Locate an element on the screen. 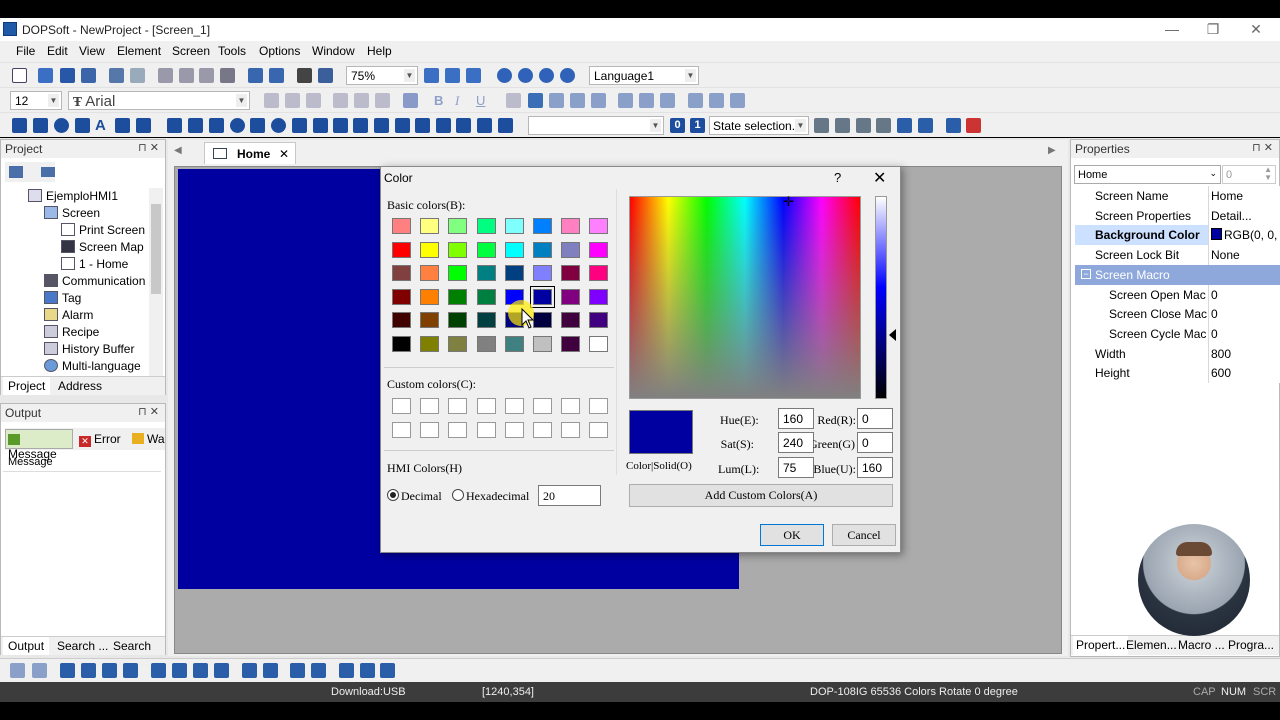 This screenshot has height=720, width=1280. numeric-tool-icon is located at coordinates (299, 125).